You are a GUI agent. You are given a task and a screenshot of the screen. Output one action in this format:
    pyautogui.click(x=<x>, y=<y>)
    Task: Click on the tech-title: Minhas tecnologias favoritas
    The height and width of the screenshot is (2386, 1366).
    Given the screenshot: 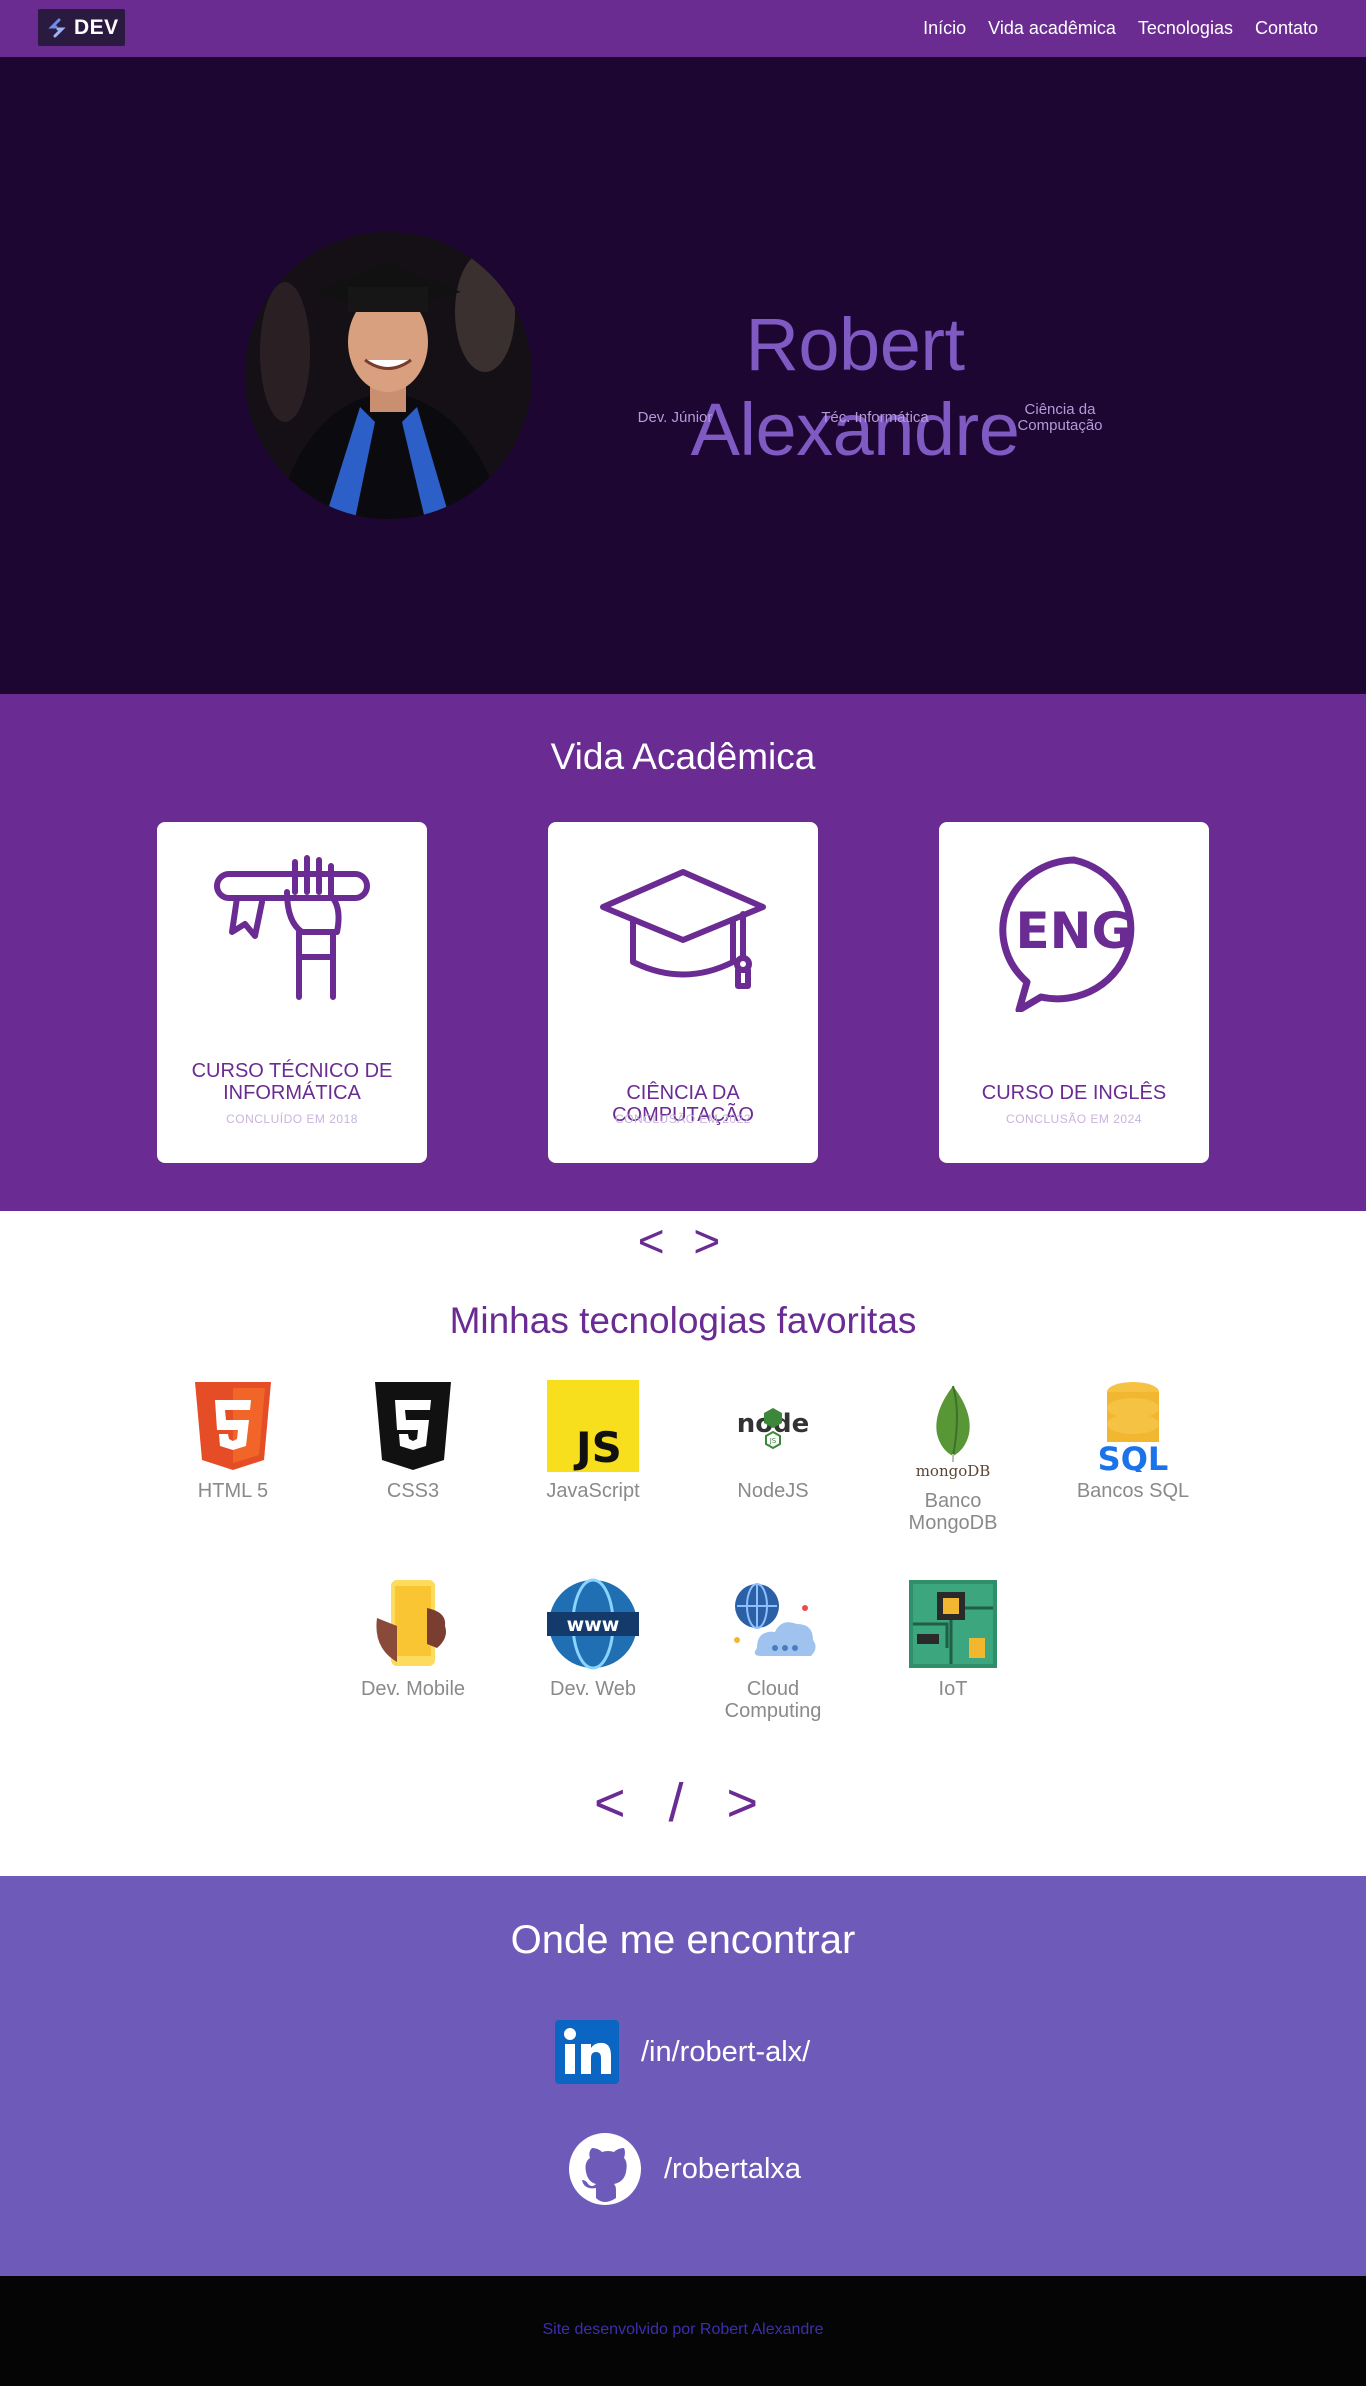 What is the action you would take?
    pyautogui.click(x=683, y=1320)
    